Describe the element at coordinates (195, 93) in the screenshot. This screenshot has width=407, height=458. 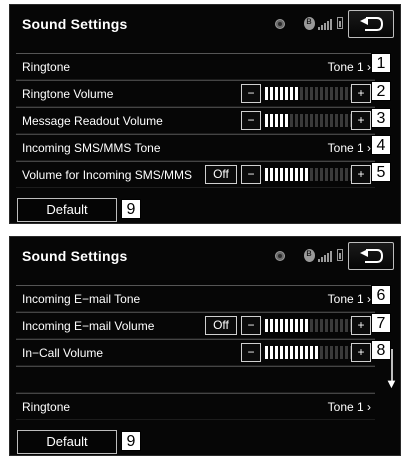
I see `row-ringtone-volume: Ringtone Volume − +` at that location.